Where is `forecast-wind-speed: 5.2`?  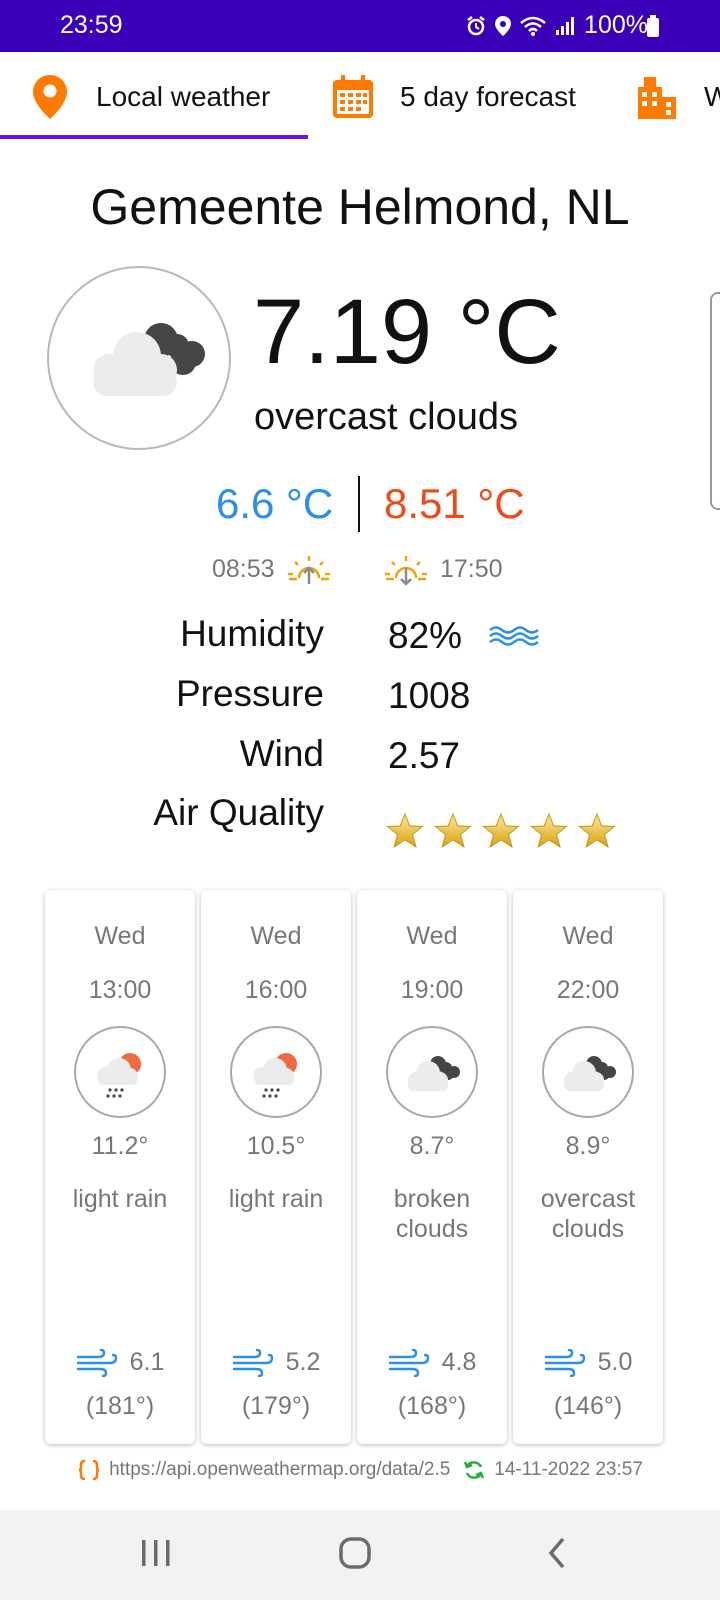
forecast-wind-speed: 5.2 is located at coordinates (303, 1362).